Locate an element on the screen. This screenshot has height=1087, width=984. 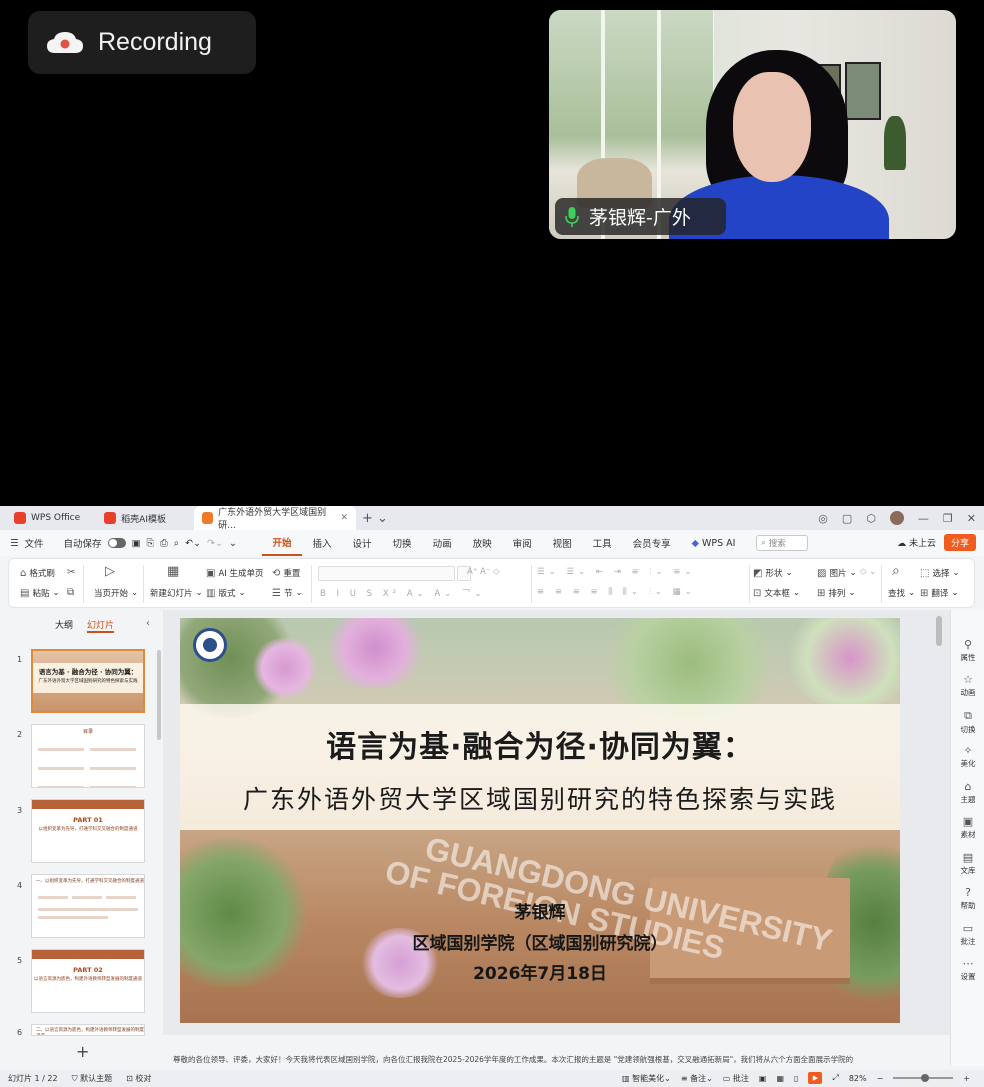
slide-subtitle: 广东外语外贸大学区域国别研究的特色探索与实践 is located at coordinates (540, 798).